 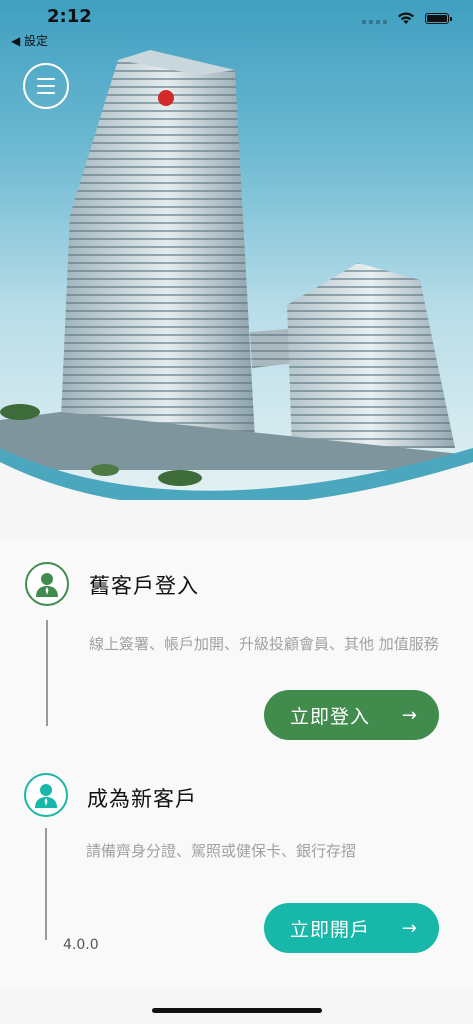 I want to click on bank-logo-icon, so click(x=166, y=98).